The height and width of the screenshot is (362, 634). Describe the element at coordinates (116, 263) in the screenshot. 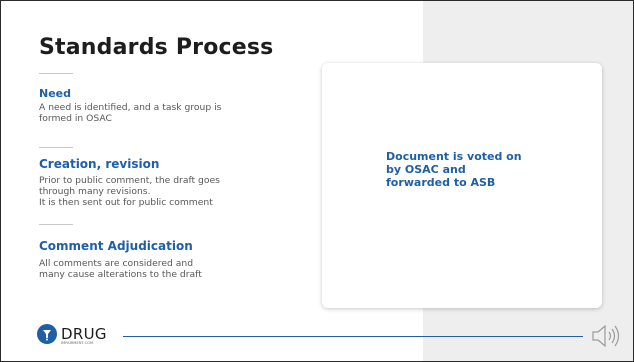

I see `text-line: All comments are considered and` at that location.